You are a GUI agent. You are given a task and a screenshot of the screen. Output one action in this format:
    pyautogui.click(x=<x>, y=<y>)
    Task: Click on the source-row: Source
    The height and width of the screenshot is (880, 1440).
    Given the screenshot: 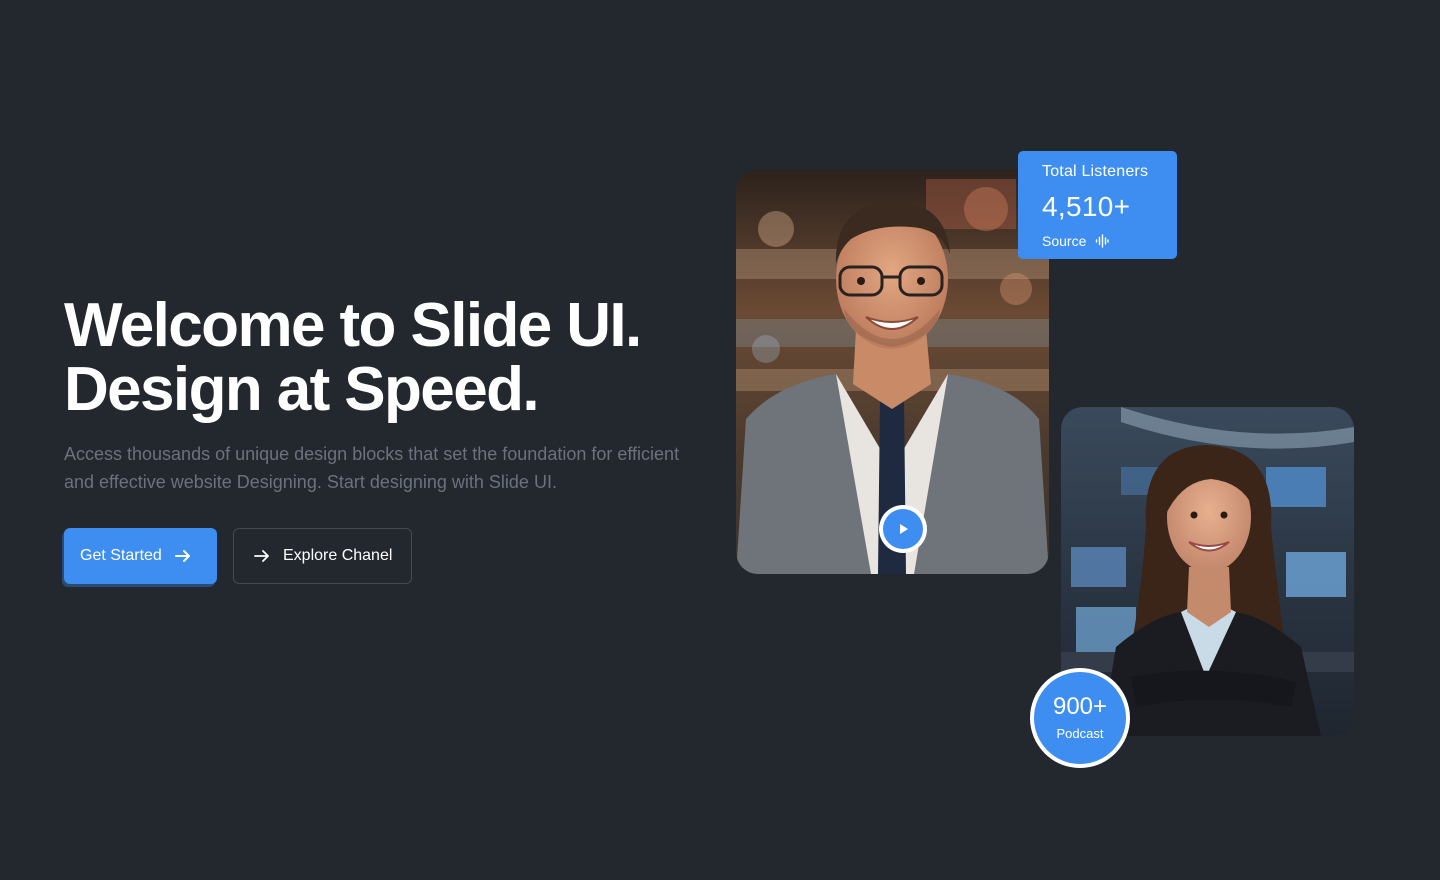 What is the action you would take?
    pyautogui.click(x=1109, y=241)
    